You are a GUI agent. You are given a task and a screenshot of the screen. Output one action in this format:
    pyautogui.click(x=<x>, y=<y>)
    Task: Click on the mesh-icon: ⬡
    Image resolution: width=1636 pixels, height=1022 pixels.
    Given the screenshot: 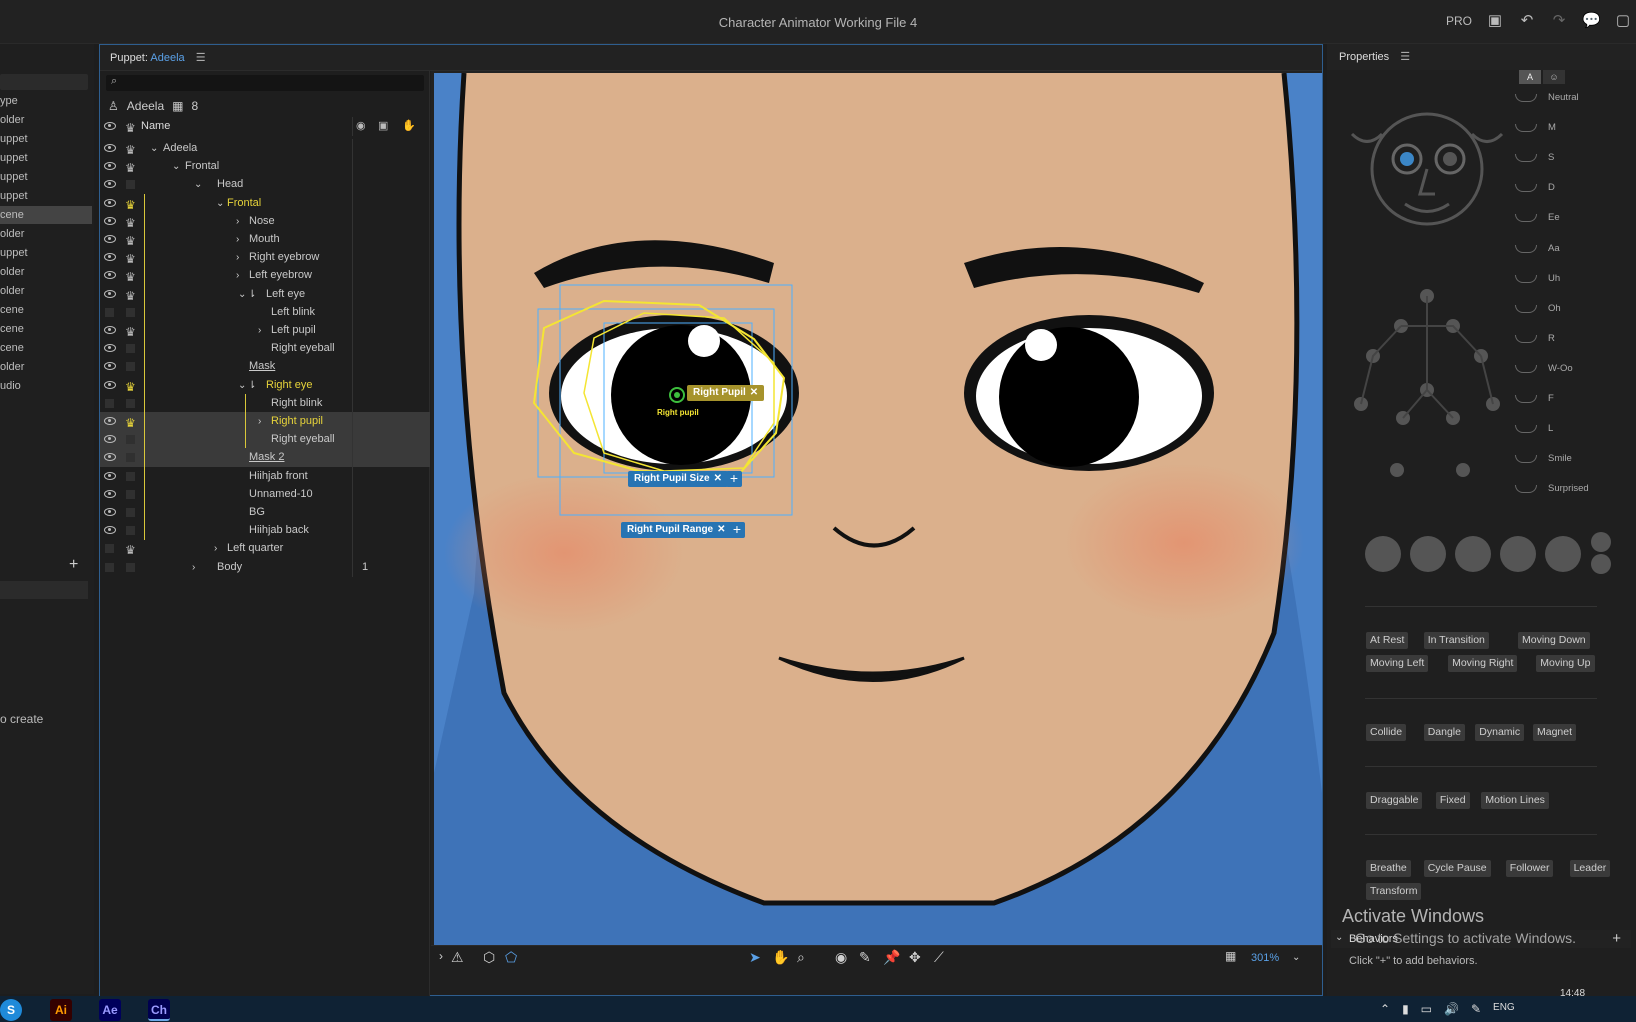 What is the action you would take?
    pyautogui.click(x=489, y=957)
    